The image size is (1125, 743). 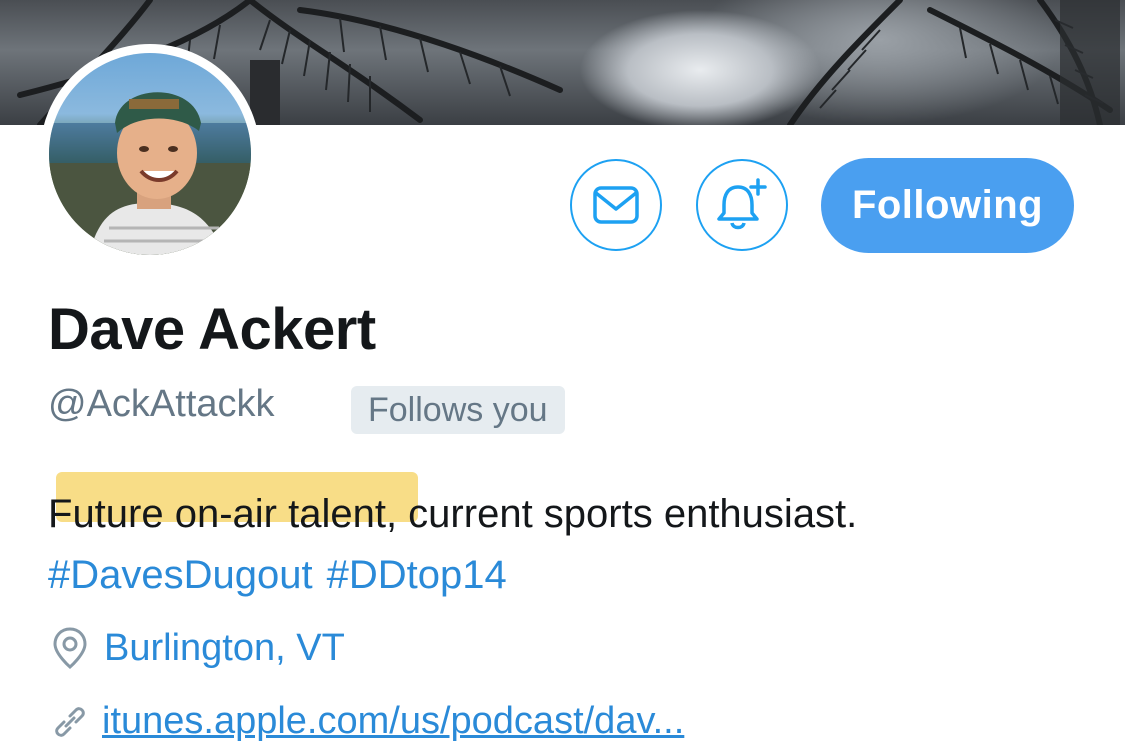 What do you see at coordinates (212, 329) in the screenshot?
I see `display-name: Dave Ackert` at bounding box center [212, 329].